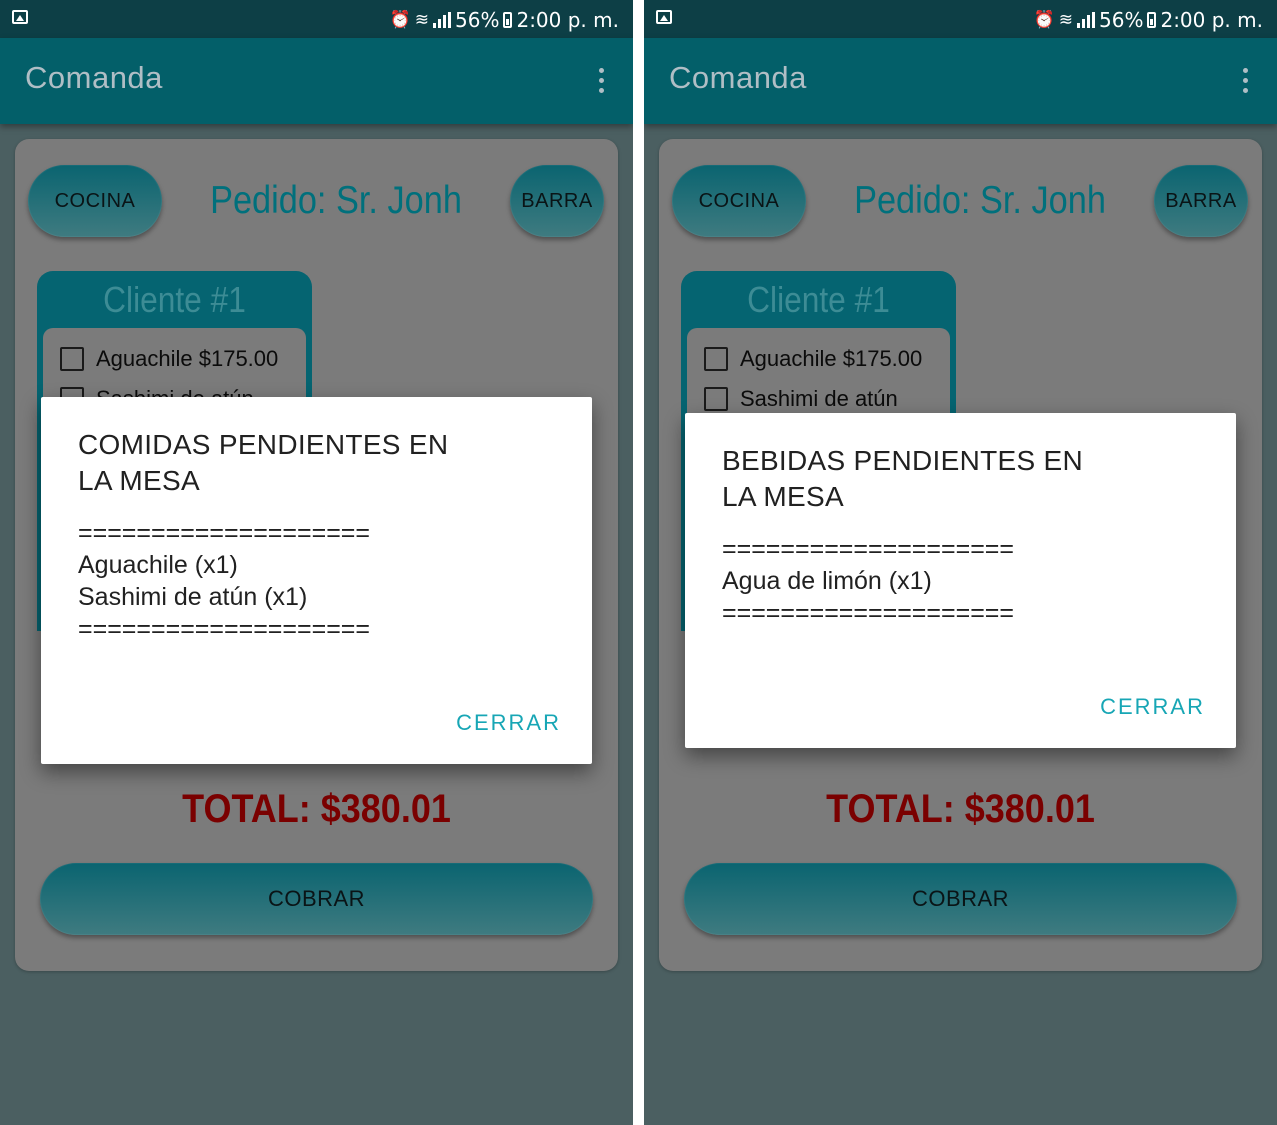  Describe the element at coordinates (263, 444) in the screenshot. I see `dialog-title-line: COMIDAS PENDIENTES EN` at that location.